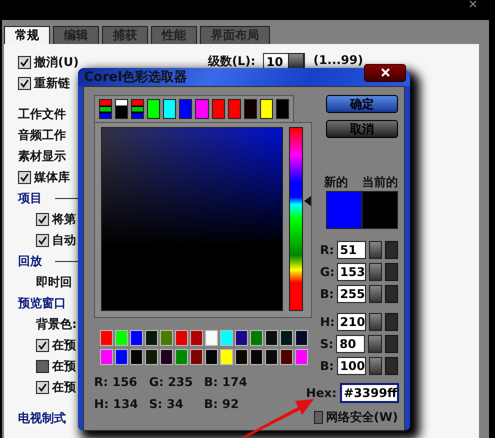  What do you see at coordinates (351, 344) in the screenshot?
I see `channel-input: 80` at bounding box center [351, 344].